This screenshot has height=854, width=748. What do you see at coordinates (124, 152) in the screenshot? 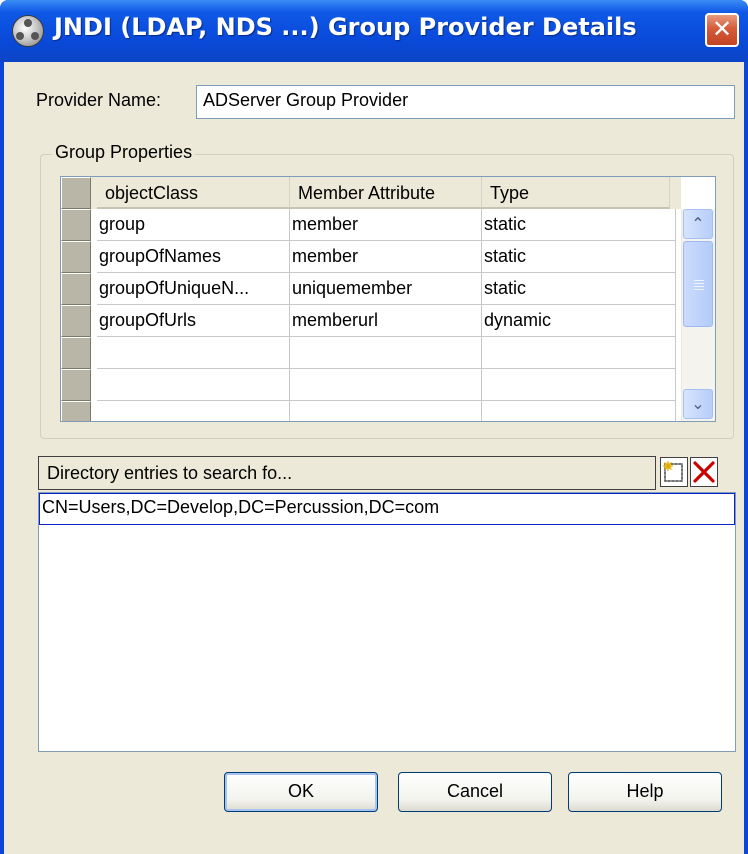
I see `group-properties-legend: Group Properties` at bounding box center [124, 152].